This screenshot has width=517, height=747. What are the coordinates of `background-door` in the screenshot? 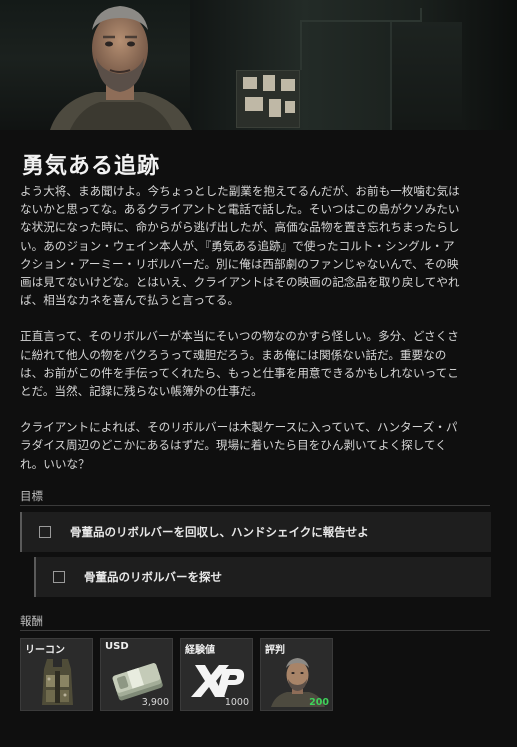 It's located at (426, 76).